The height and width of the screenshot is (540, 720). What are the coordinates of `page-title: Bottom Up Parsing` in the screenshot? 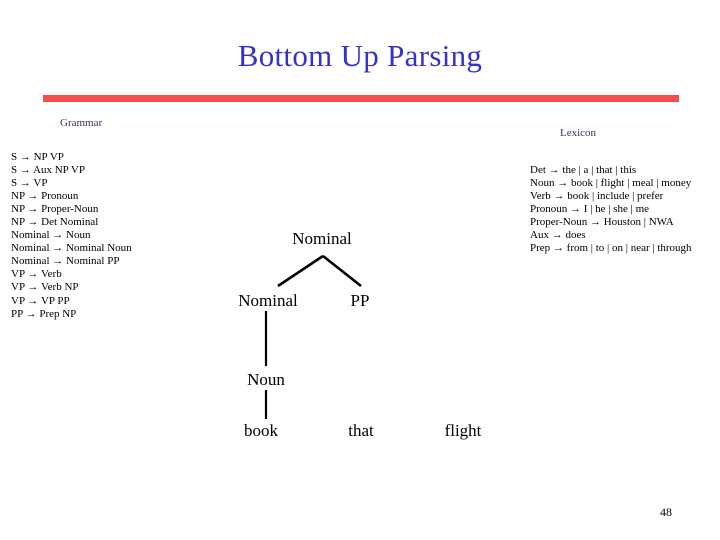 It's located at (360, 55).